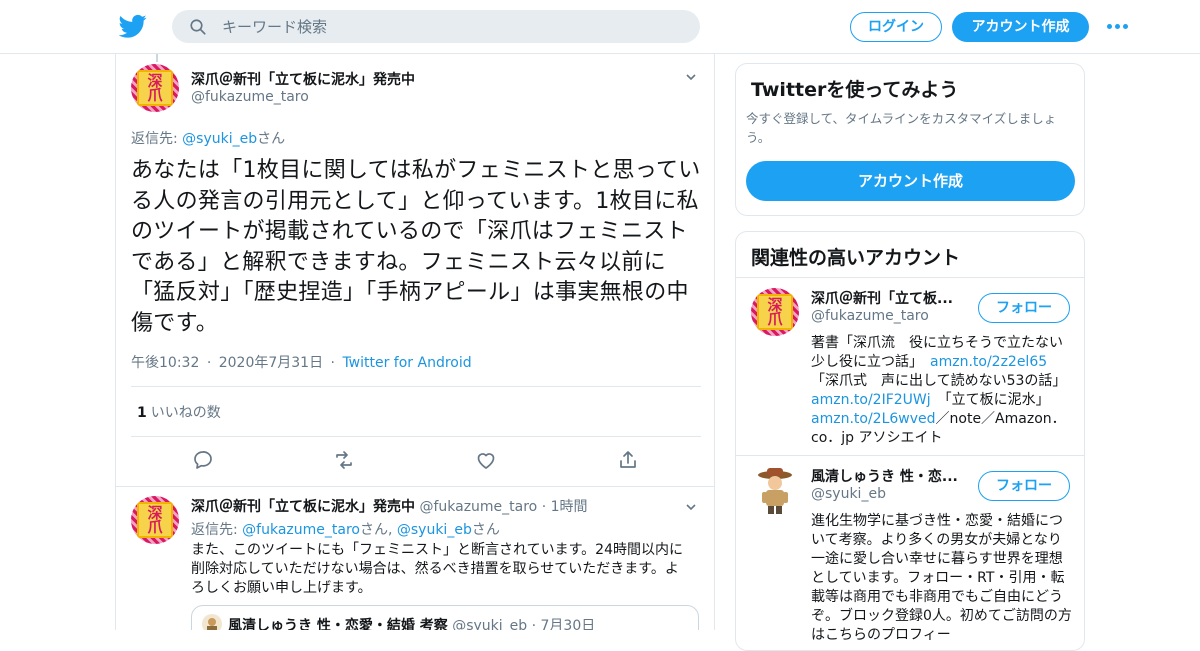 Image resolution: width=1200 pixels, height=651 pixels. I want to click on share-icon, so click(628, 460).